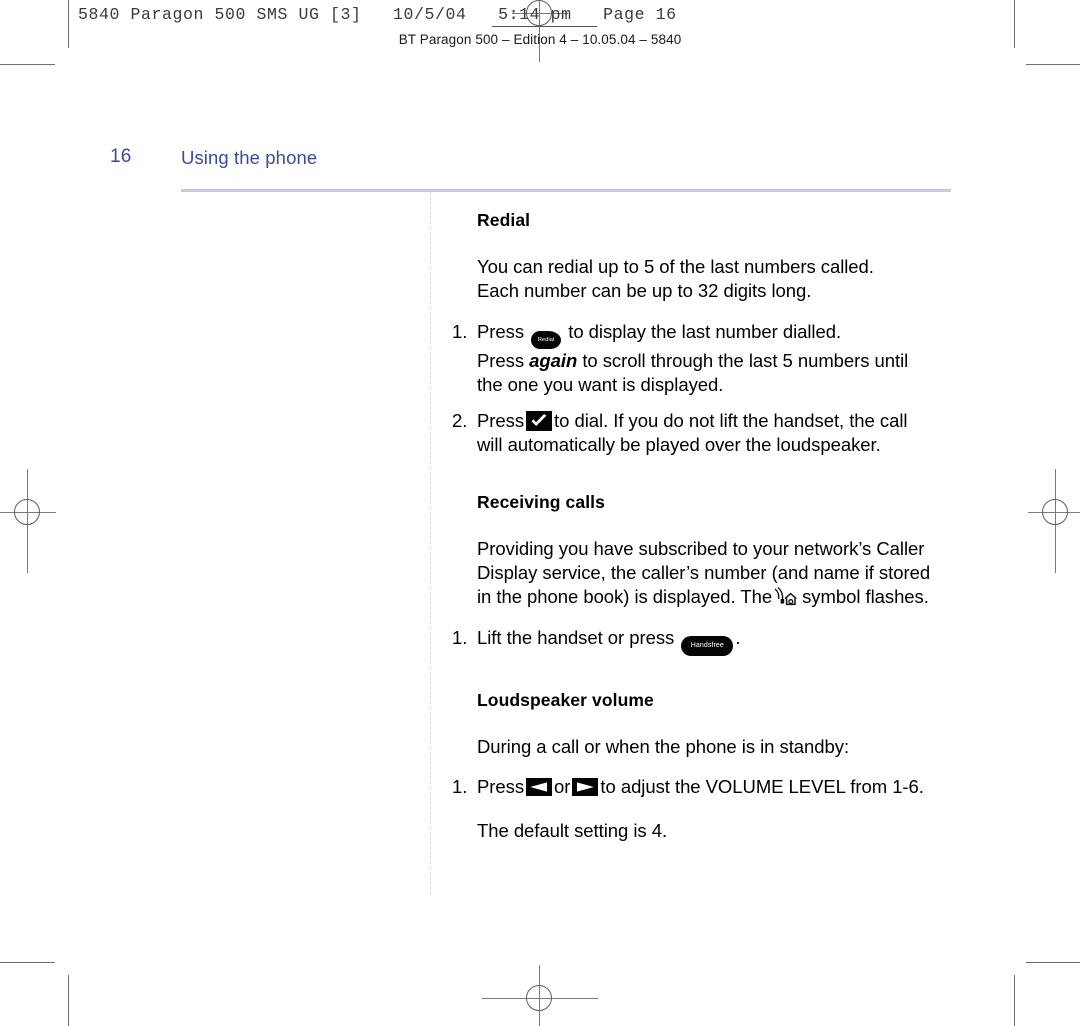 This screenshot has height=1026, width=1080. I want to click on receiving-line-3-pre: in the phone book) is displayed. The, so click(625, 597).